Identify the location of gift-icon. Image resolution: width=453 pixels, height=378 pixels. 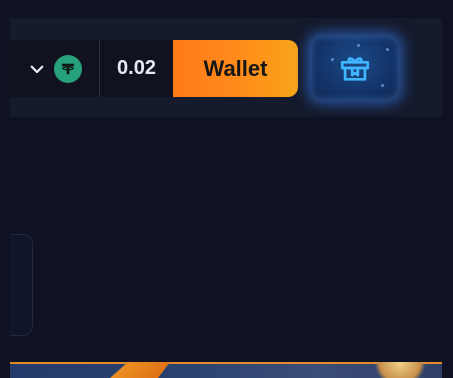
(355, 69).